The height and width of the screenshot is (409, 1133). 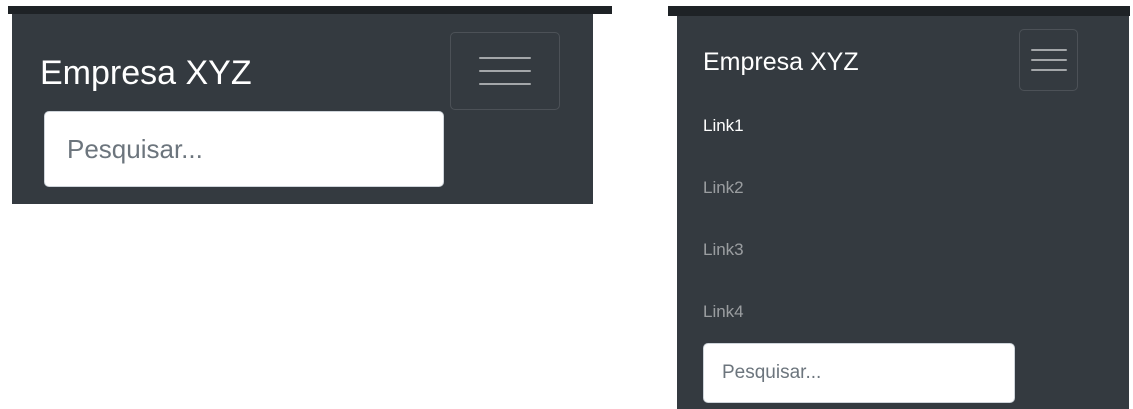 What do you see at coordinates (310, 10) in the screenshot?
I see `top-edge-left` at bounding box center [310, 10].